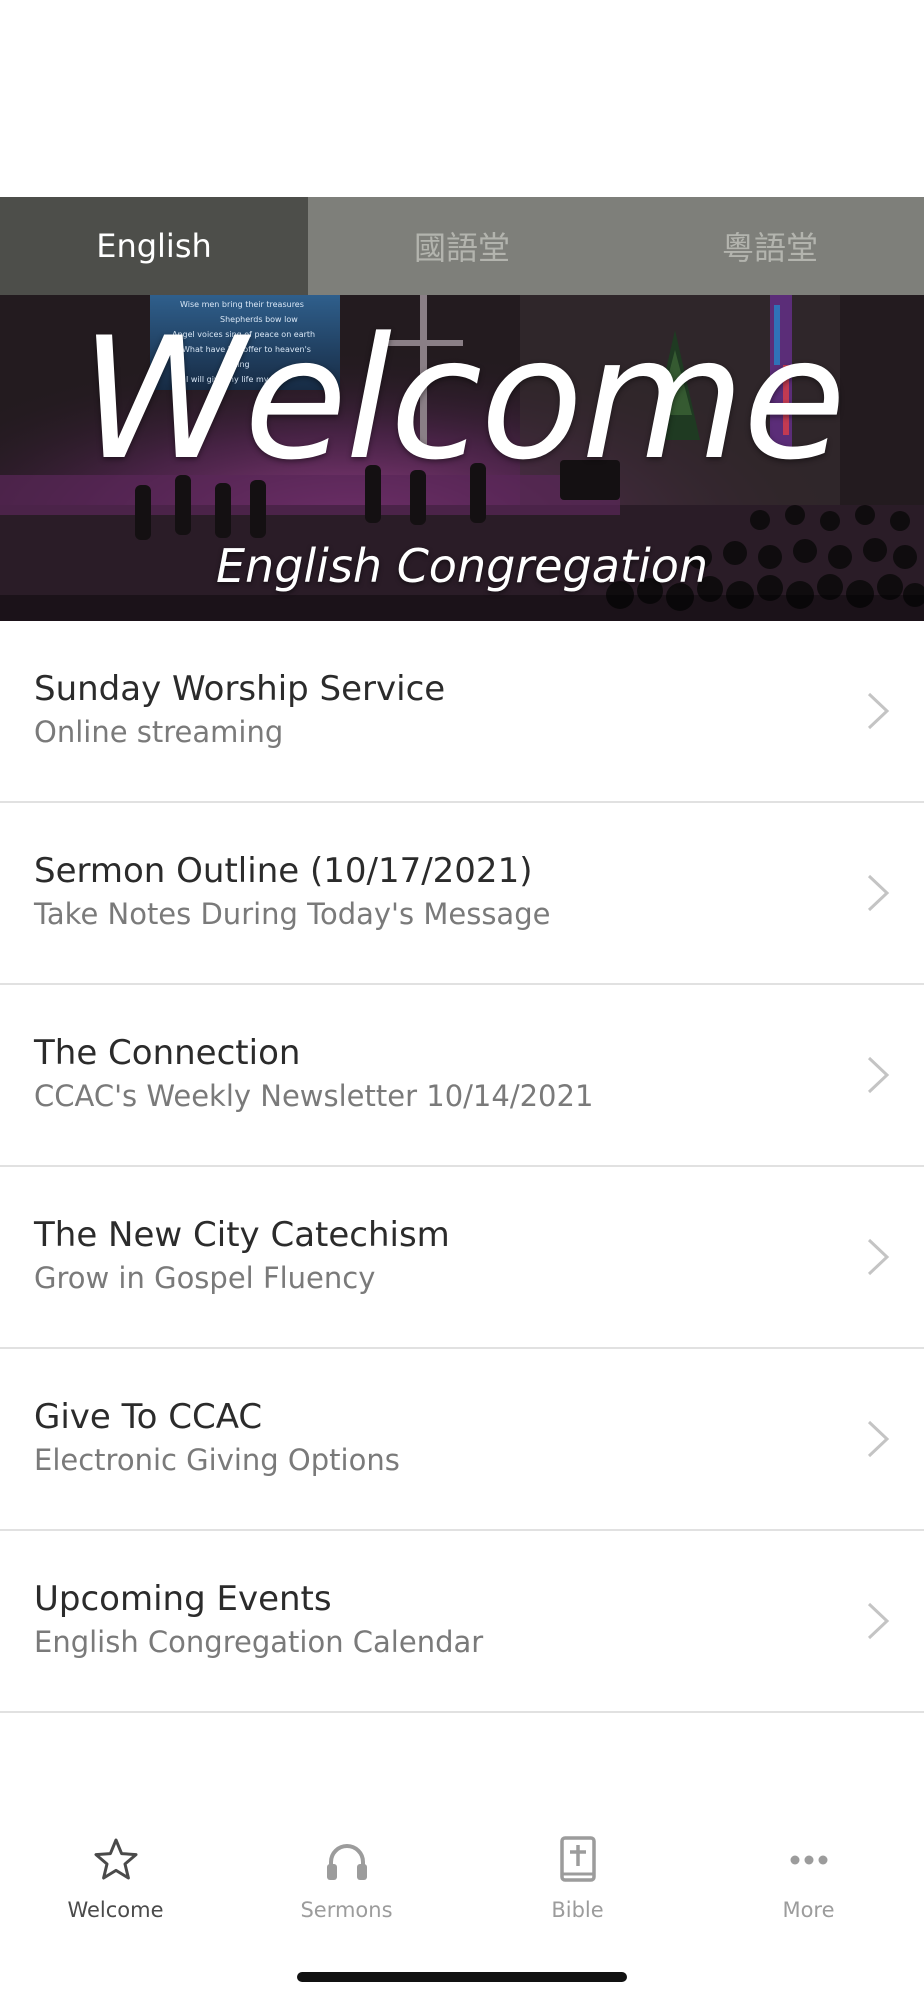 The image size is (924, 2000). Describe the element at coordinates (577, 1859) in the screenshot. I see `bible-icon` at that location.